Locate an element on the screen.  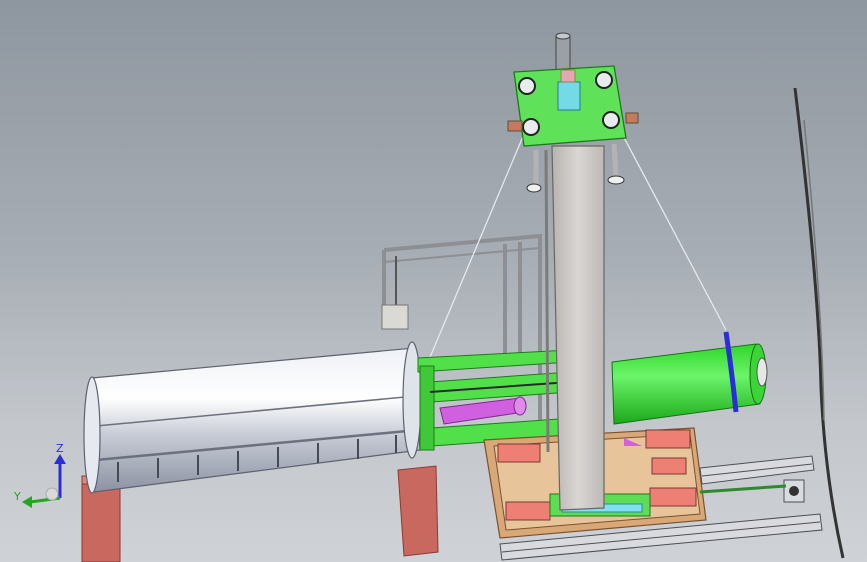
rotating-drum is located at coordinates (252, 417).